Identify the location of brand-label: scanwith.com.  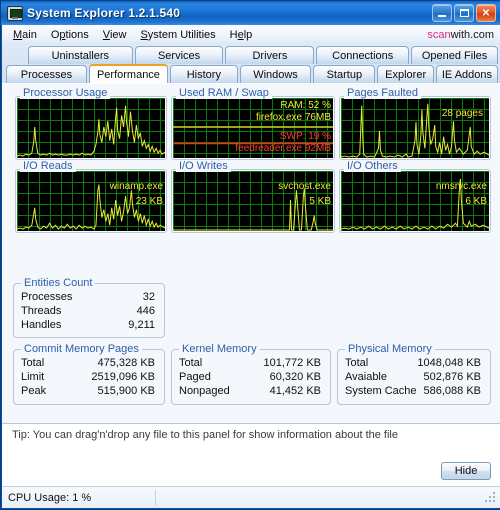
(463, 35).